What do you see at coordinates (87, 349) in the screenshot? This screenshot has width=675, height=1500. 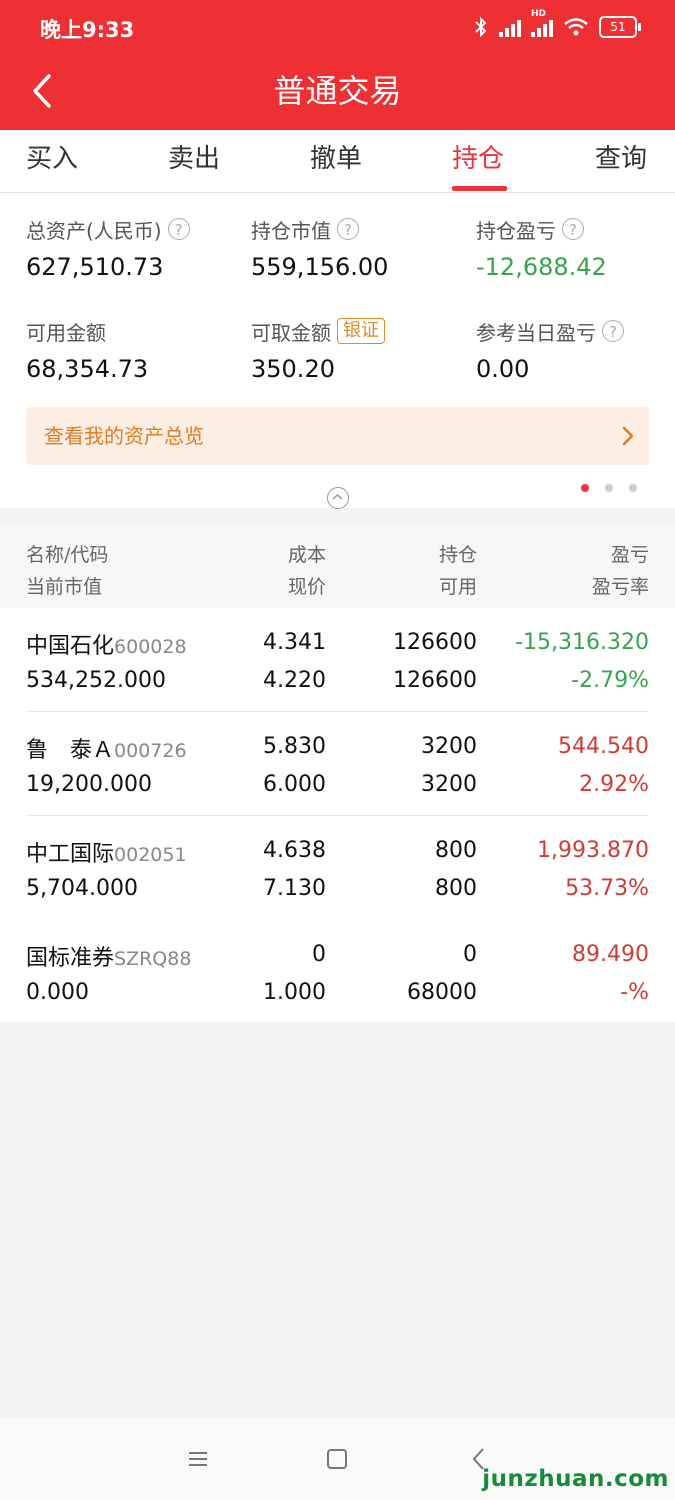 I see `metric-available: 可用金额 68,354.73` at bounding box center [87, 349].